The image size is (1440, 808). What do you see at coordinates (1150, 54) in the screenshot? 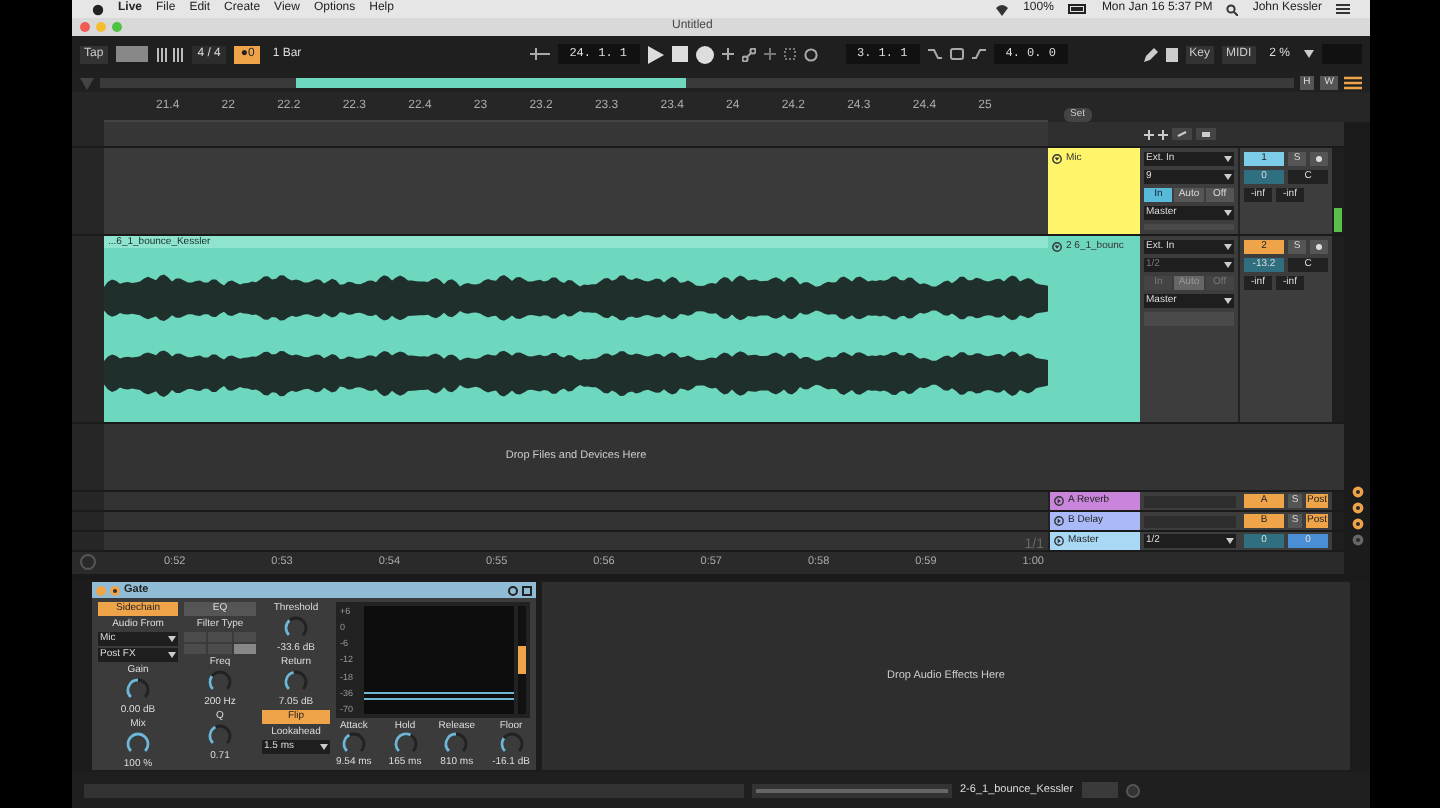
I see `pencil-icon` at bounding box center [1150, 54].